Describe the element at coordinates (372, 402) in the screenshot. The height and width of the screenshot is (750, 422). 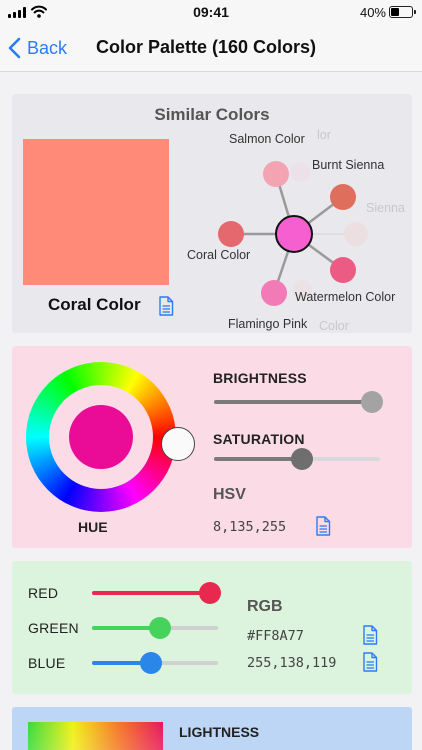
I see `brightness-slider-thumb` at that location.